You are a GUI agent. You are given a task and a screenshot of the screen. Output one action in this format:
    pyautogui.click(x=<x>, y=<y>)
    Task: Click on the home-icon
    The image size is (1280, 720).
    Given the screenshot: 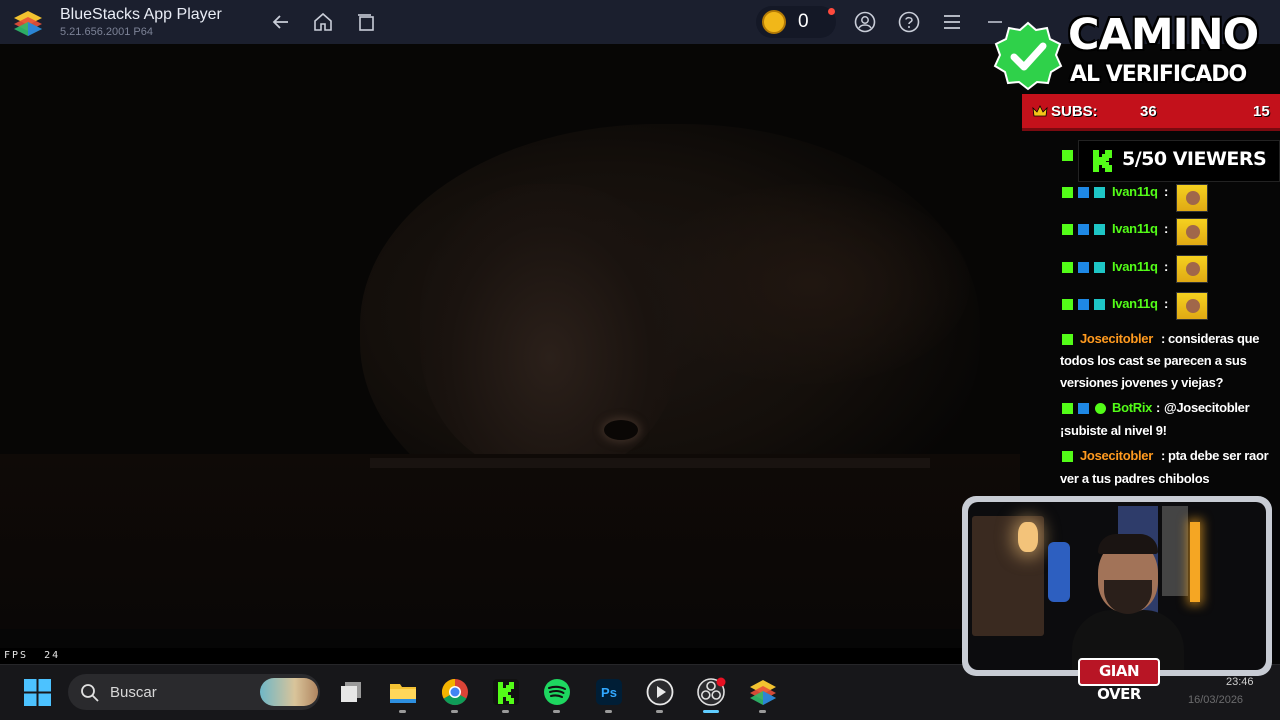 What is the action you would take?
    pyautogui.click(x=323, y=22)
    